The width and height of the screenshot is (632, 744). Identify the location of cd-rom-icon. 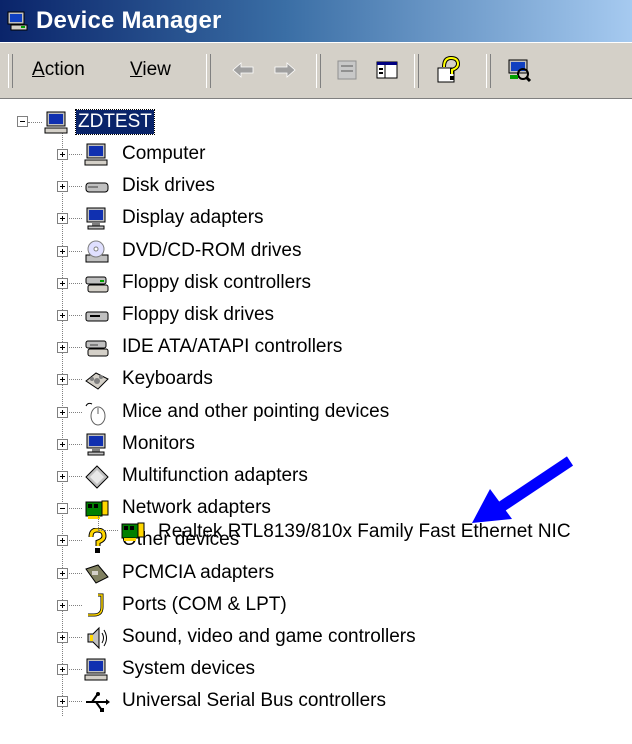
(97, 251).